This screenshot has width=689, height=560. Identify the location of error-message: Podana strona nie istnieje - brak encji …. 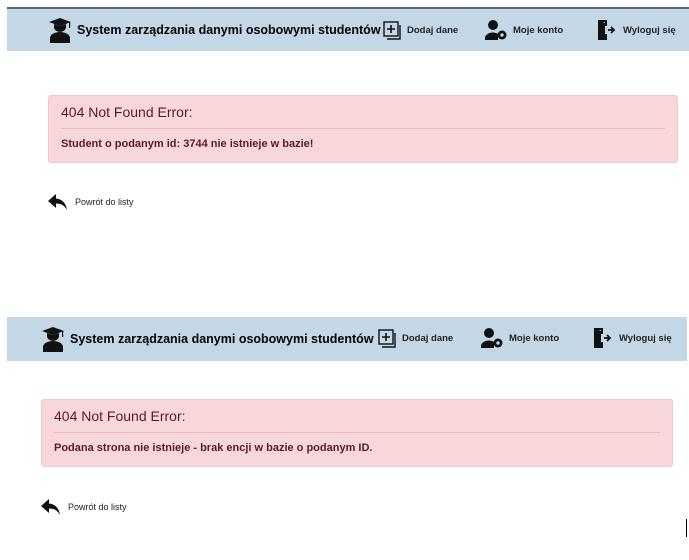
(213, 448).